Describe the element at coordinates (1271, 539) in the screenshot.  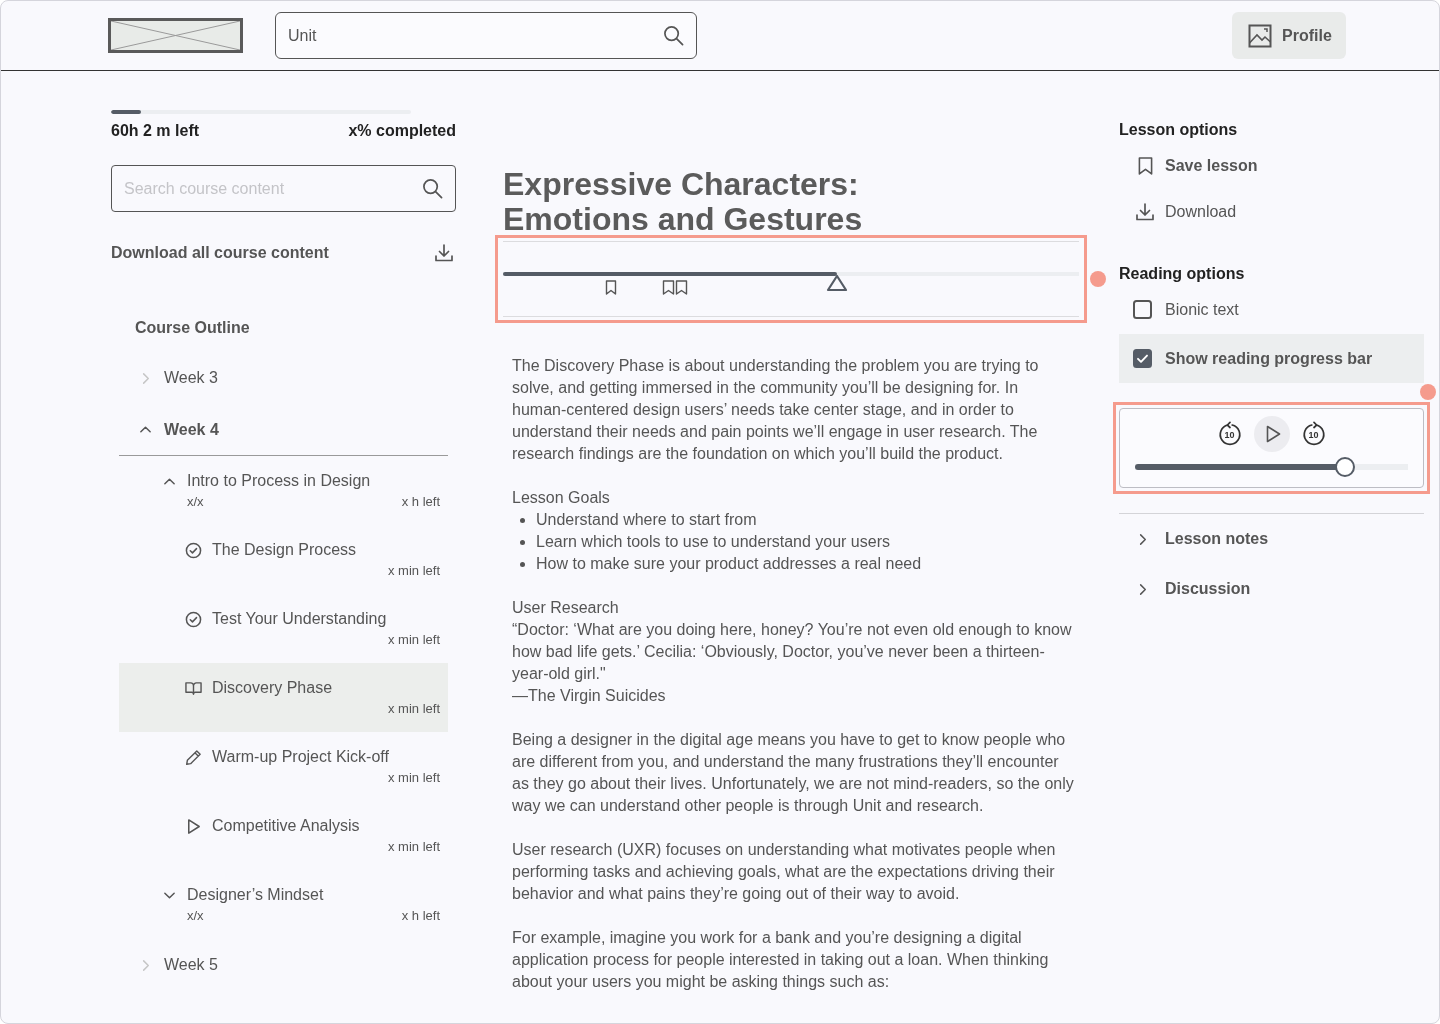
I see `section-toggle: Lesson notes` at that location.